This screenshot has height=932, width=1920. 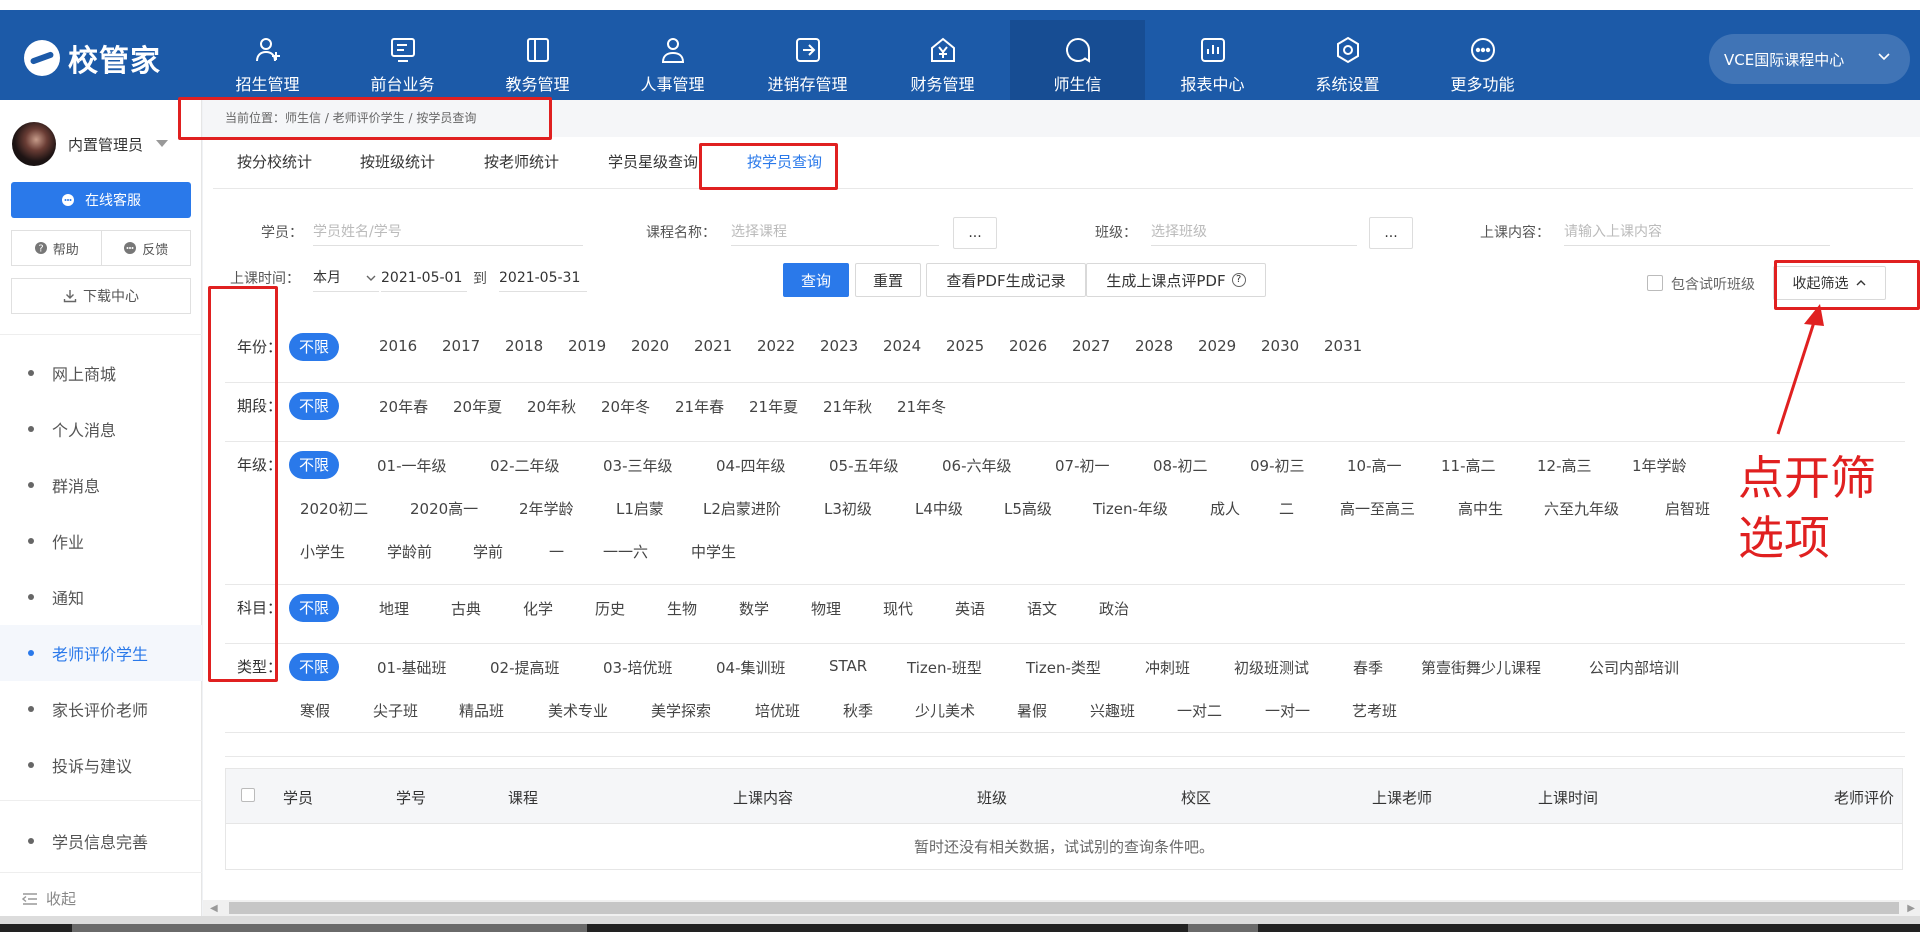 What do you see at coordinates (1280, 346) in the screenshot?
I see `filter-option: 2030` at bounding box center [1280, 346].